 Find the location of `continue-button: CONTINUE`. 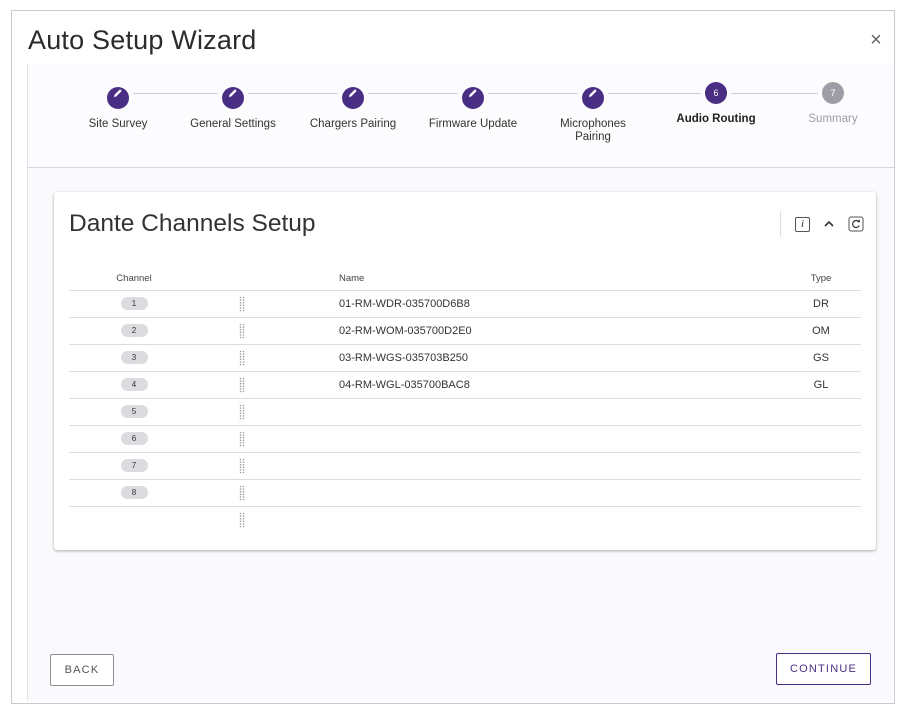

continue-button: CONTINUE is located at coordinates (823, 669).